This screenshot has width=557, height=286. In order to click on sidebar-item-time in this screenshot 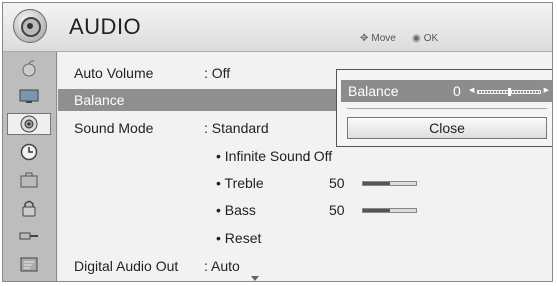, I will do `click(29, 152)`.